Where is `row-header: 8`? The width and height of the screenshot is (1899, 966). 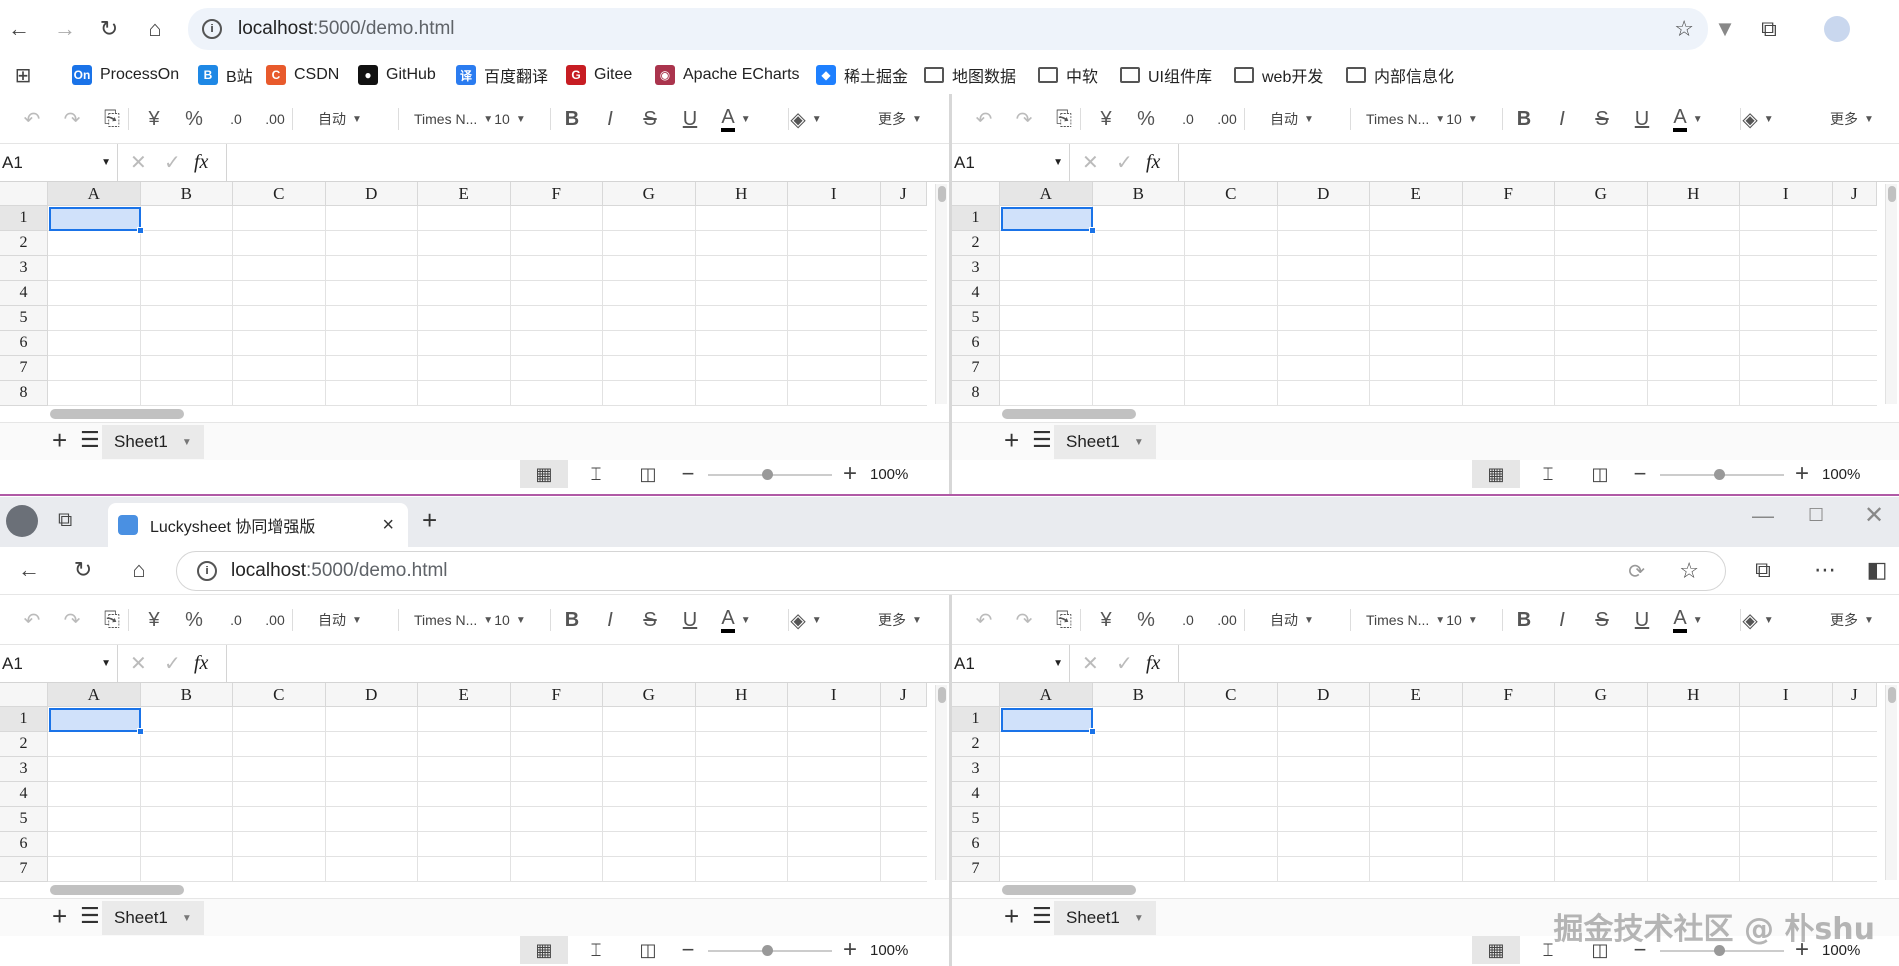
row-header: 8 is located at coordinates (24, 393).